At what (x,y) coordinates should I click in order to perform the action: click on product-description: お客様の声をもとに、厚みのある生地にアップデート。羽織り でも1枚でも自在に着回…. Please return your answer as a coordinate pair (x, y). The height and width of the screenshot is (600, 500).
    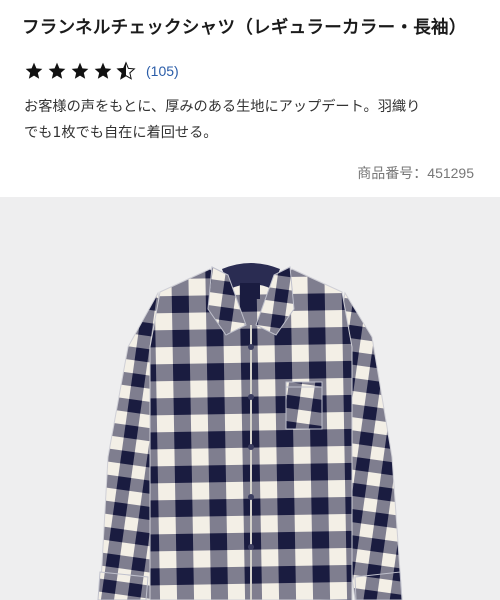
    Looking at the image, I should click on (254, 120).